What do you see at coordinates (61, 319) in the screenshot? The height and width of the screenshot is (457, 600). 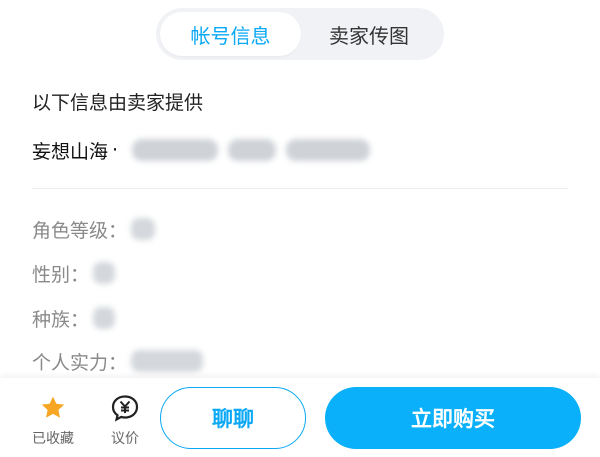 I see `attribute-label: 种族：` at bounding box center [61, 319].